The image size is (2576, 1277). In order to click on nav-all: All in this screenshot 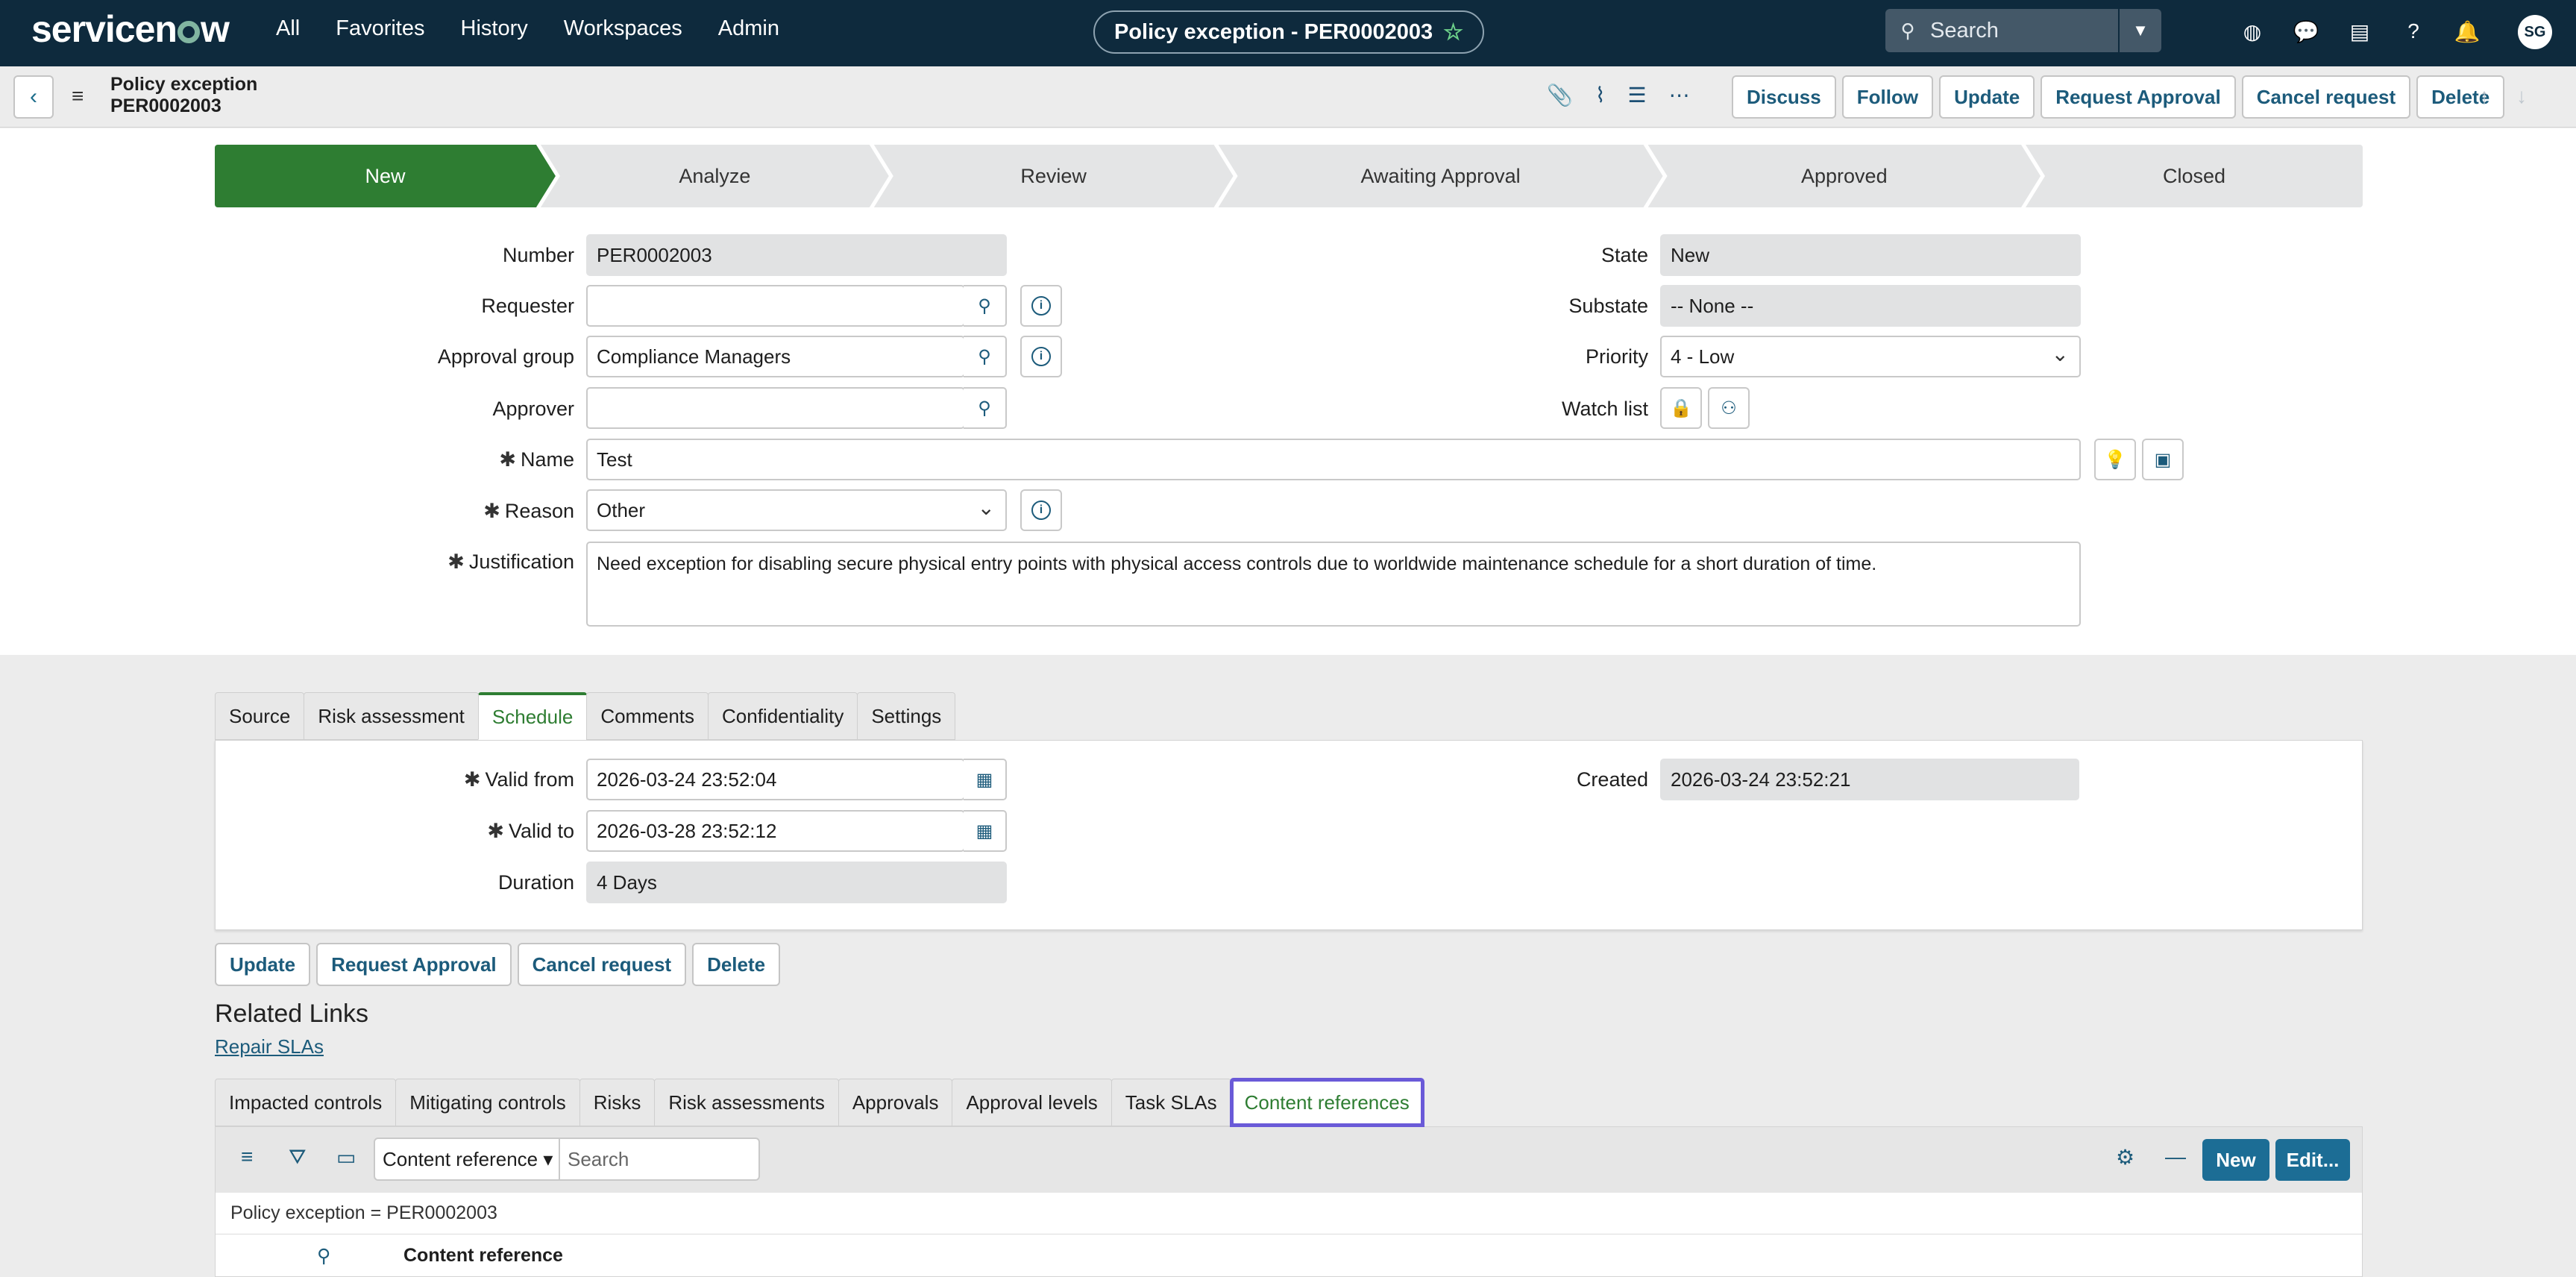, I will do `click(288, 28)`.